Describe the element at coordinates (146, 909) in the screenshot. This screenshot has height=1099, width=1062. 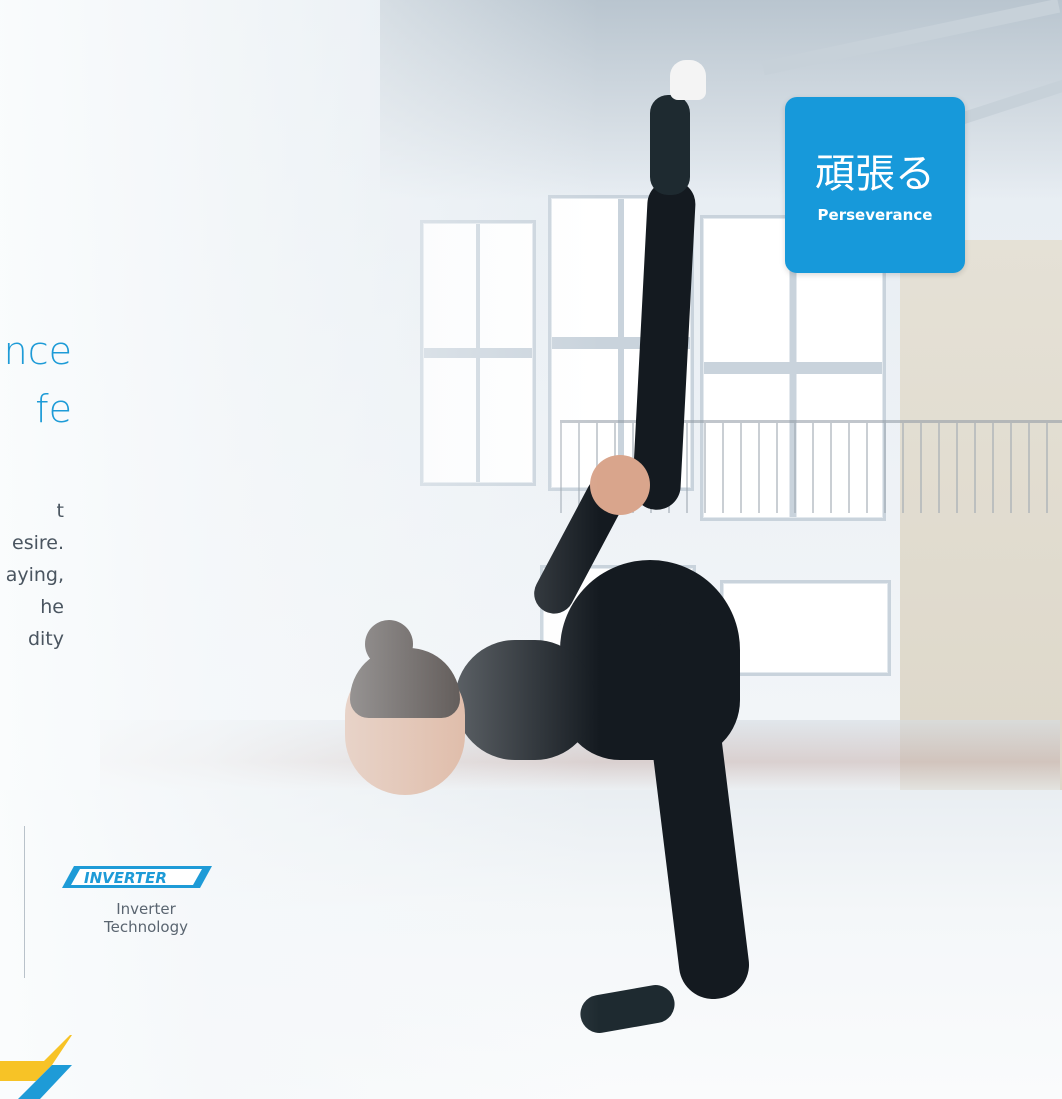
I see `inverter-caption-line-1: Inverter` at that location.